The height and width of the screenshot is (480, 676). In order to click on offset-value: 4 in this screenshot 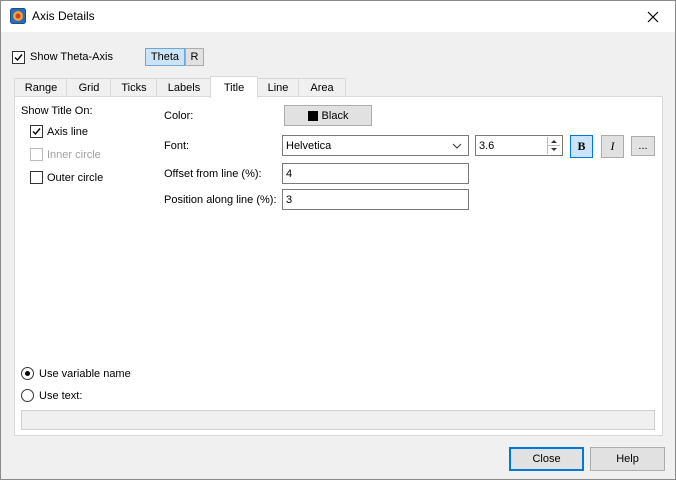, I will do `click(289, 173)`.